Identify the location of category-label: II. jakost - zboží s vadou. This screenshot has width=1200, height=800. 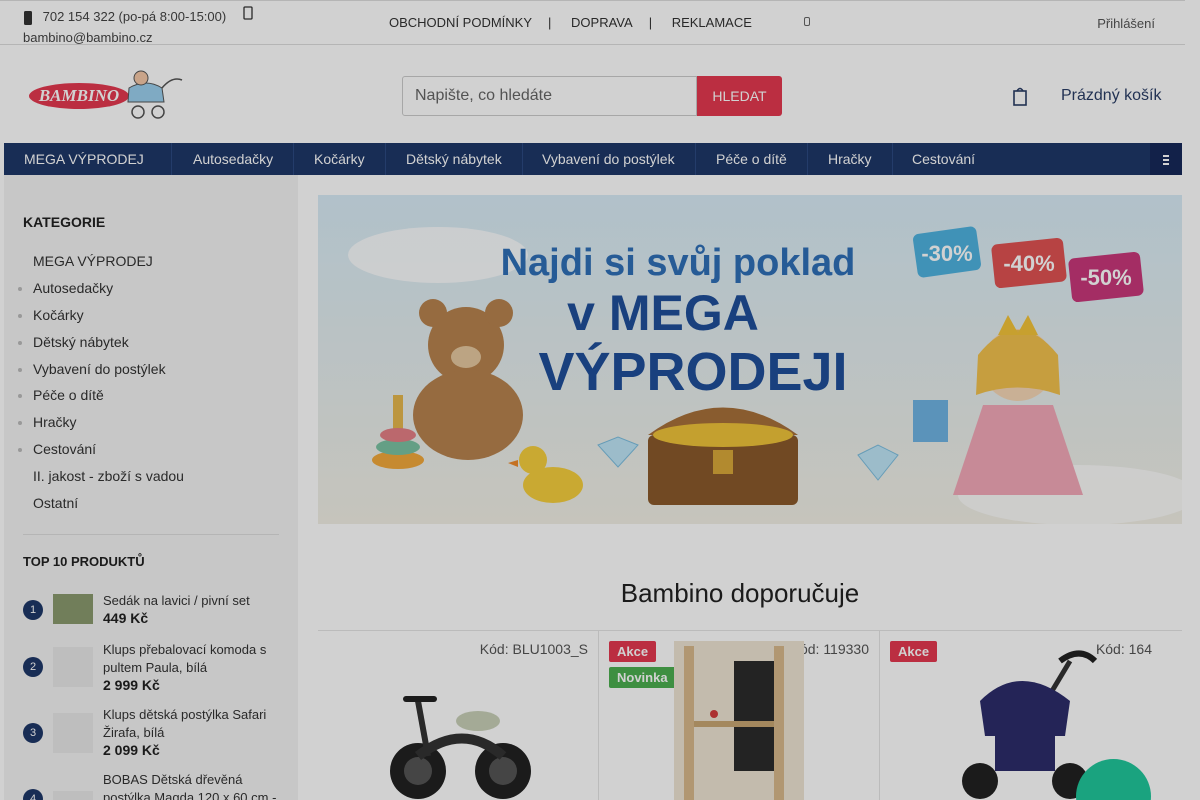
(108, 476).